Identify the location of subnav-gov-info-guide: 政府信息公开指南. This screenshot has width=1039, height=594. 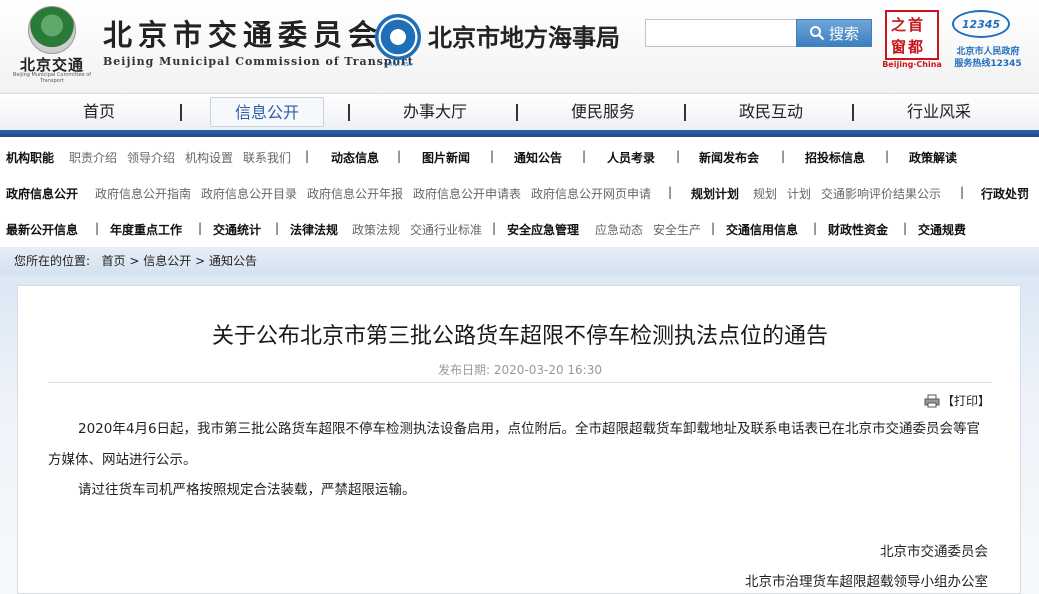
(143, 193).